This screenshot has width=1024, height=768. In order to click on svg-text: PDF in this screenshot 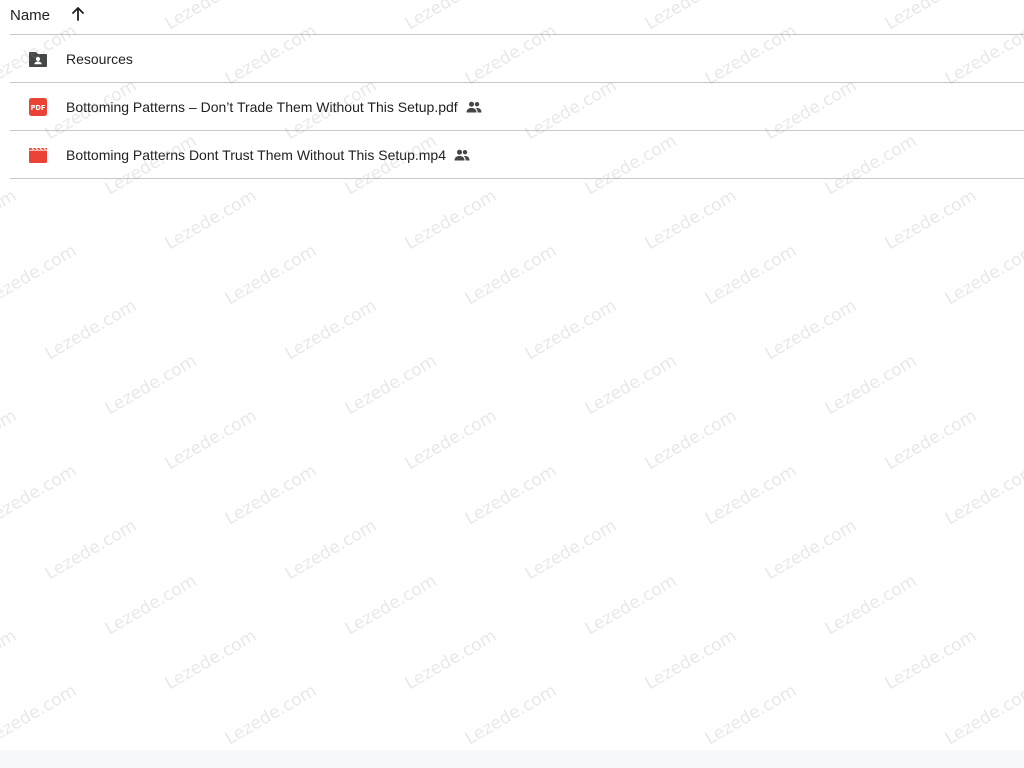, I will do `click(38, 108)`.